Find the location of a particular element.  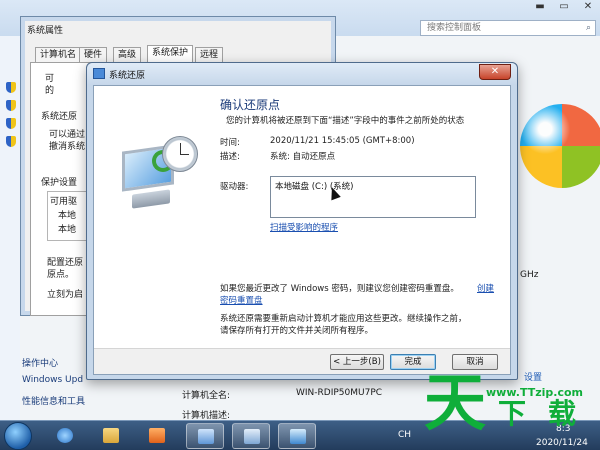

sidebar-link-windows-update: Windows Upd is located at coordinates (52, 380).